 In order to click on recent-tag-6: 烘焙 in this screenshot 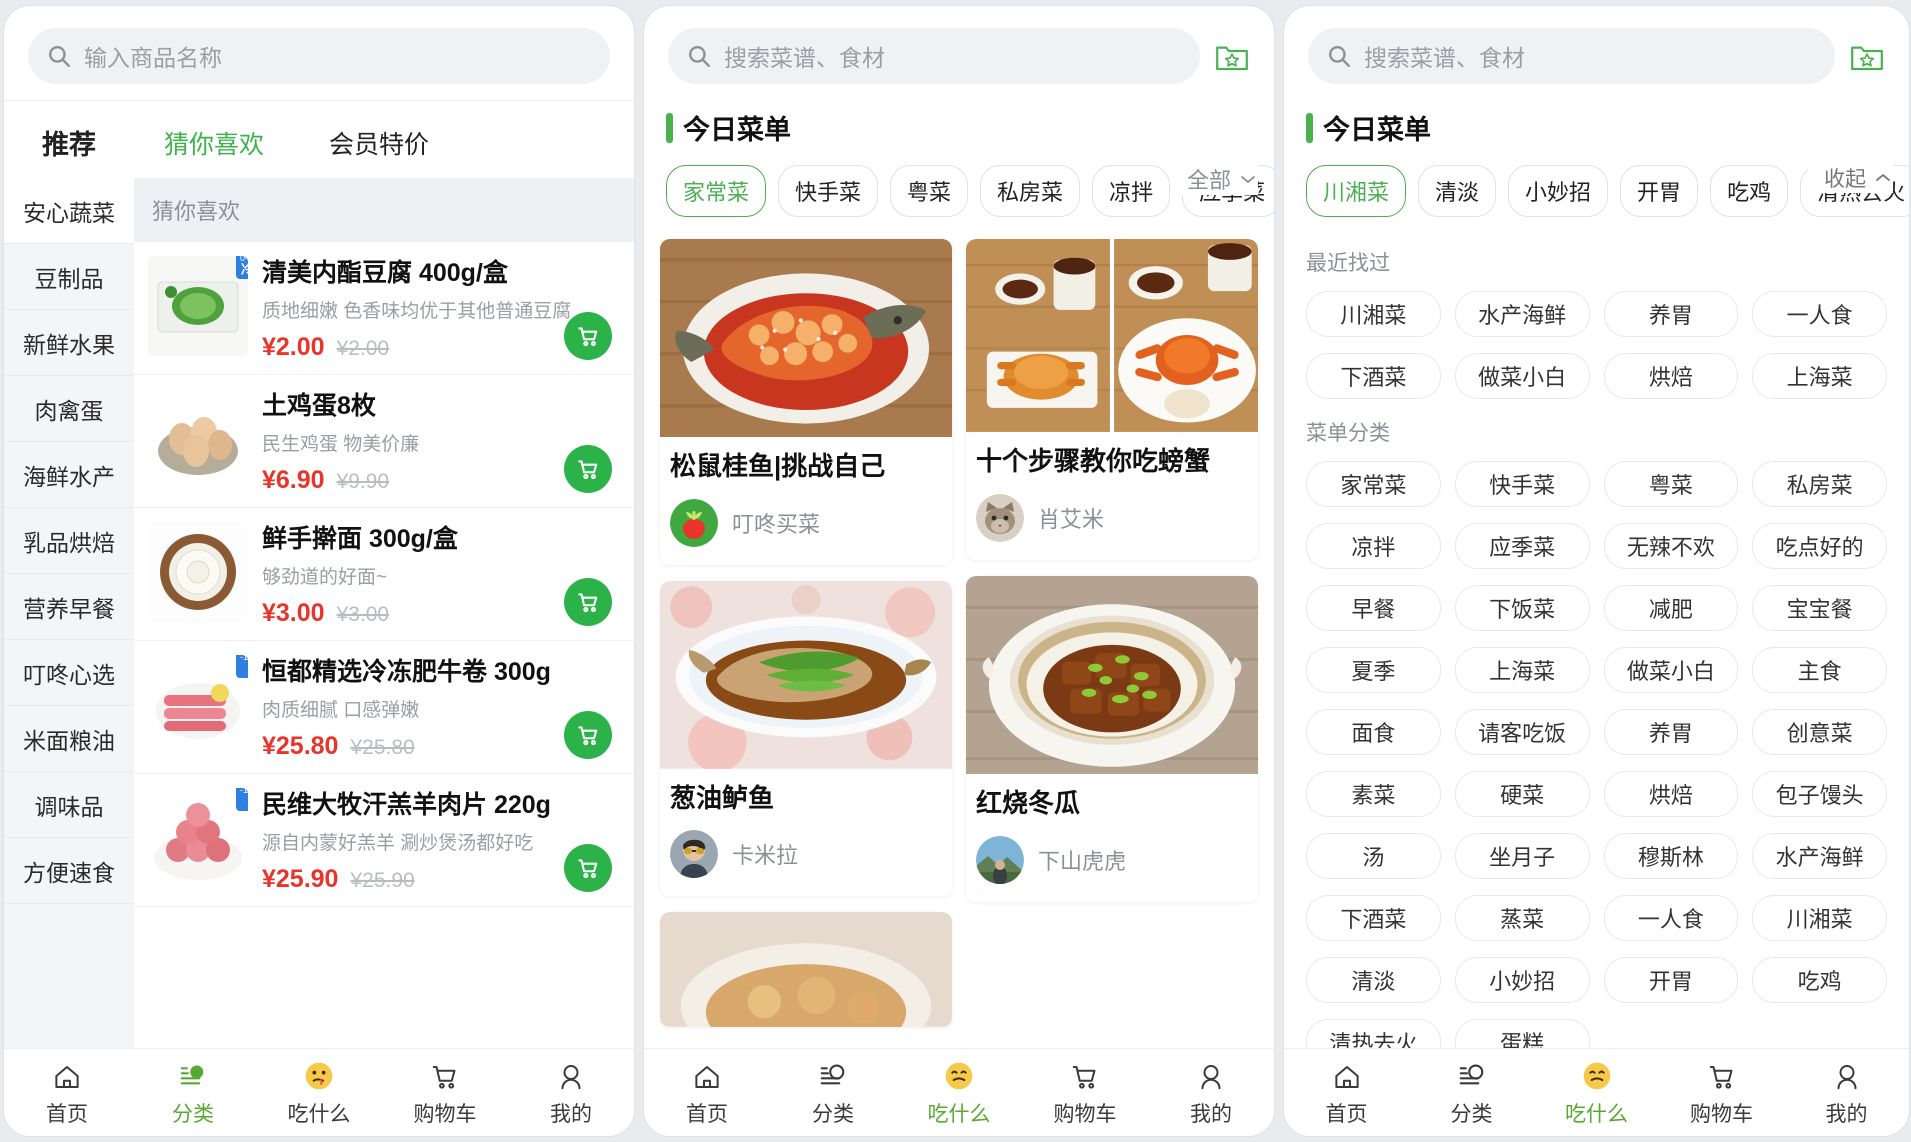, I will do `click(1671, 376)`.